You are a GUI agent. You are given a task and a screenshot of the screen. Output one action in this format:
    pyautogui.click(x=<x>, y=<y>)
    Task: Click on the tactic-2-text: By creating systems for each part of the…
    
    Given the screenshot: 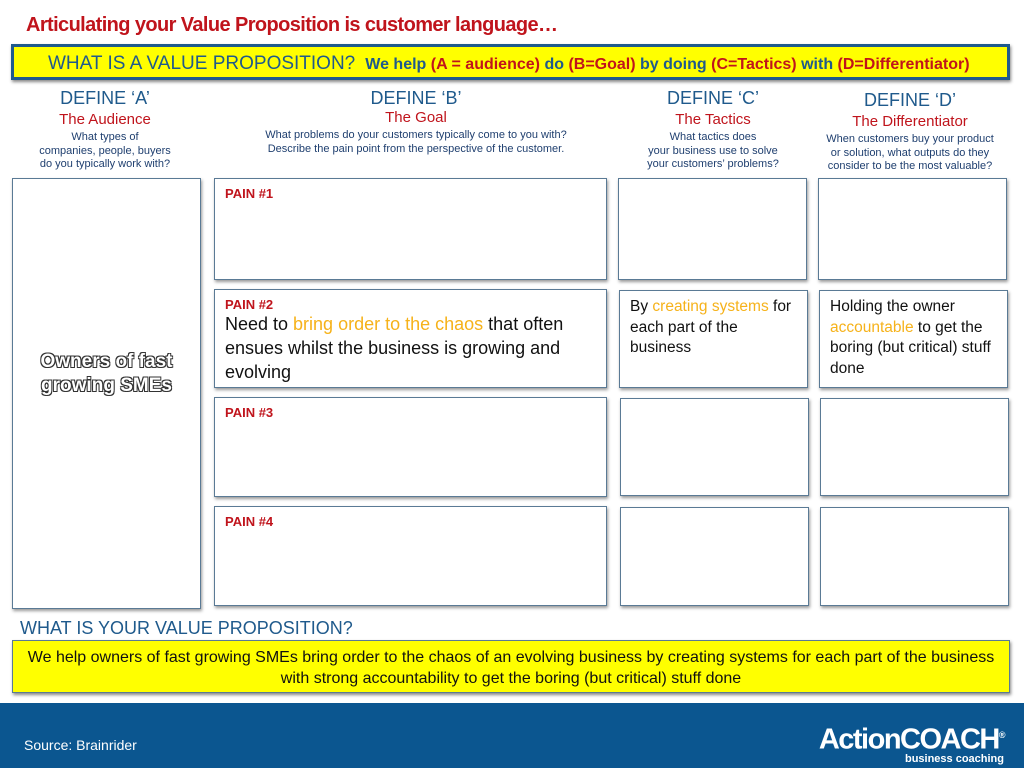 What is the action you would take?
    pyautogui.click(x=716, y=328)
    